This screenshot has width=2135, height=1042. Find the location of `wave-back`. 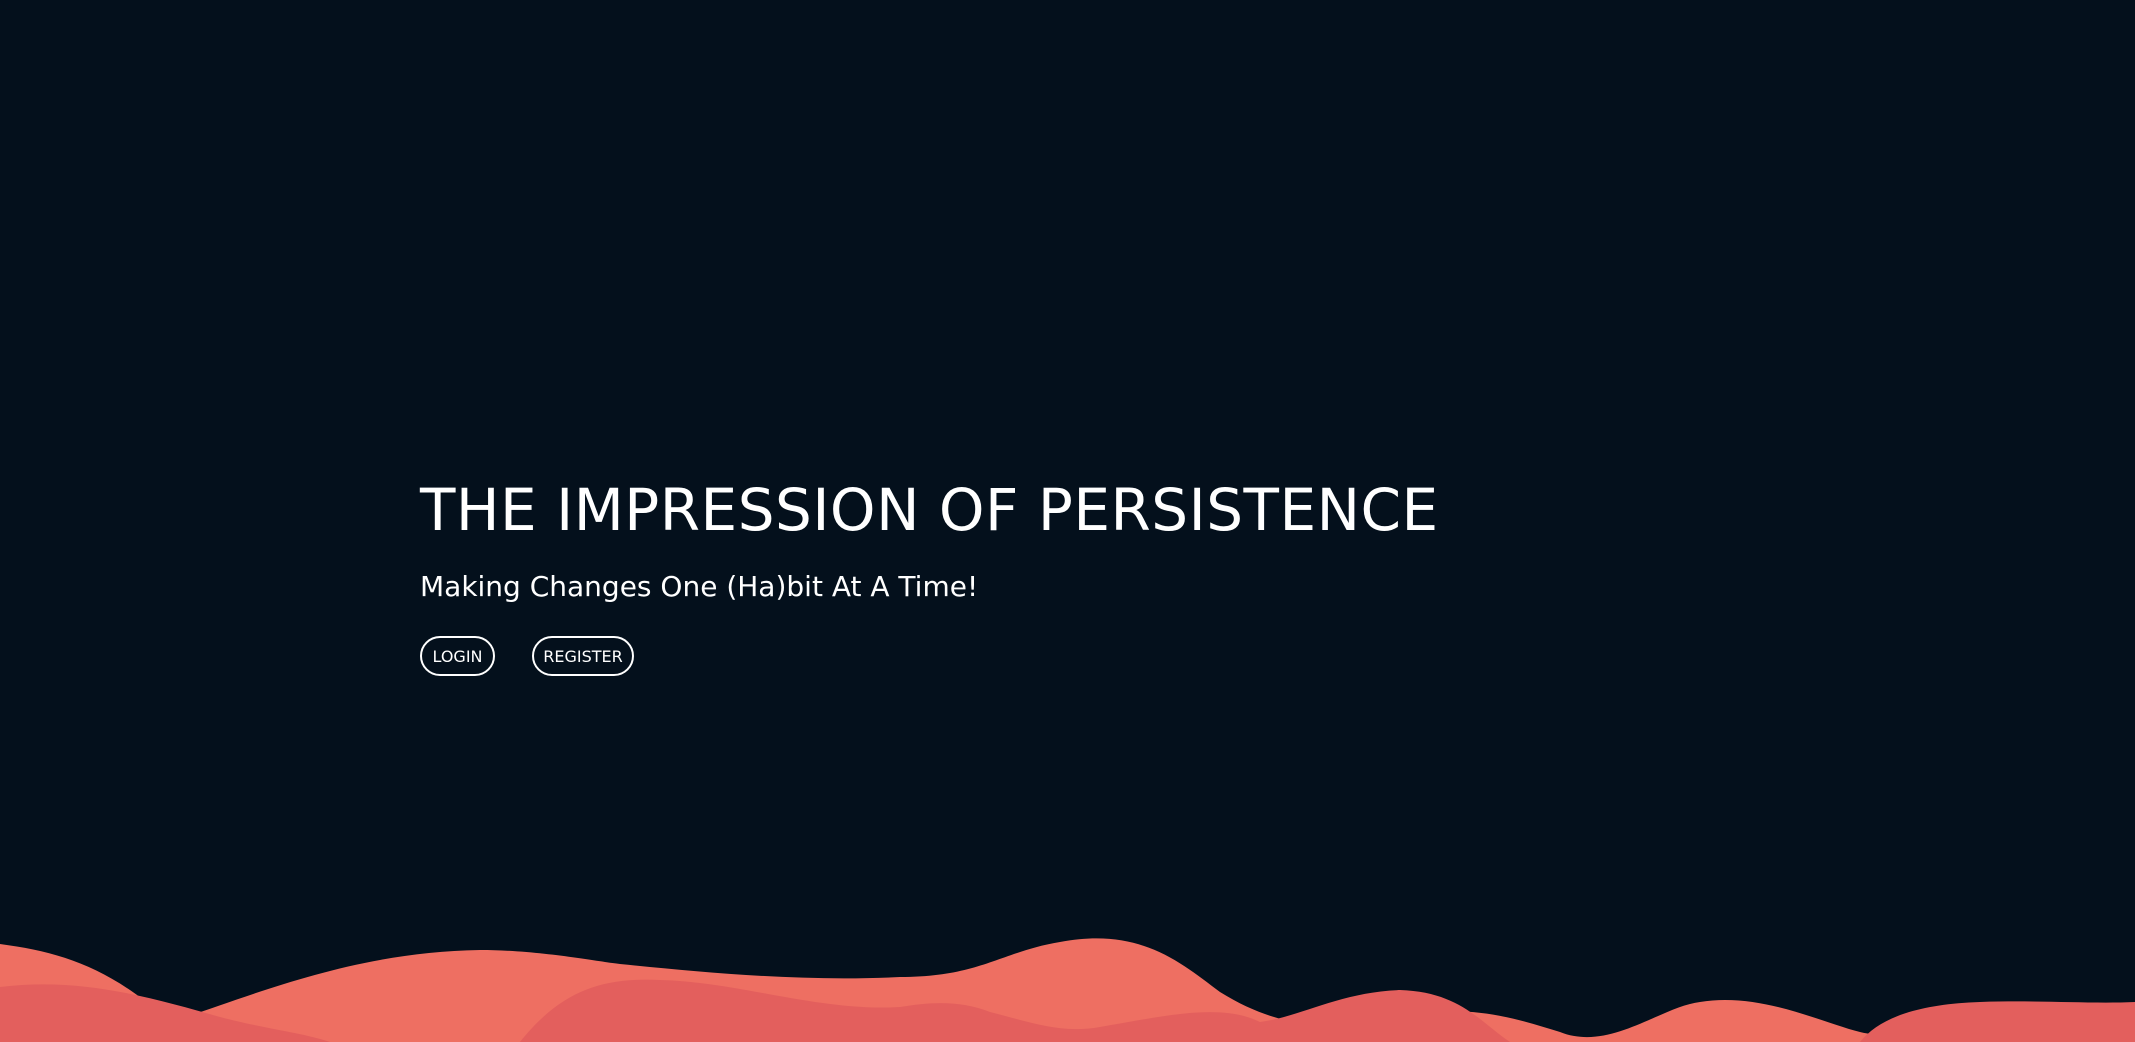

wave-back is located at coordinates (1067, 990).